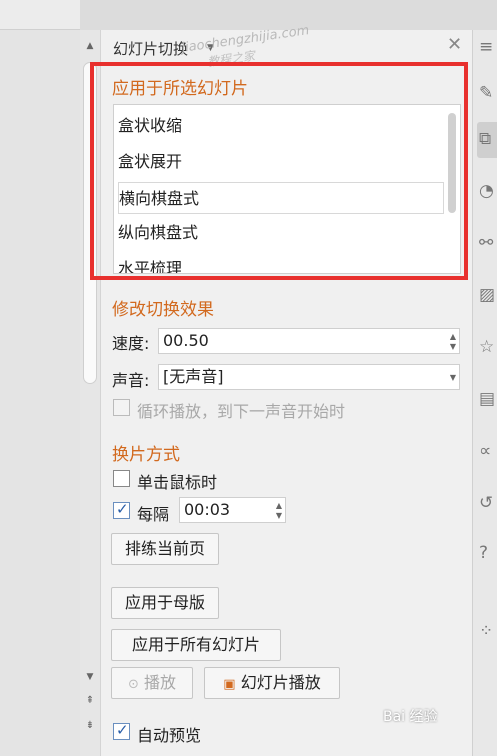  Describe the element at coordinates (488, 553) in the screenshot. I see `help-icon: ?` at that location.